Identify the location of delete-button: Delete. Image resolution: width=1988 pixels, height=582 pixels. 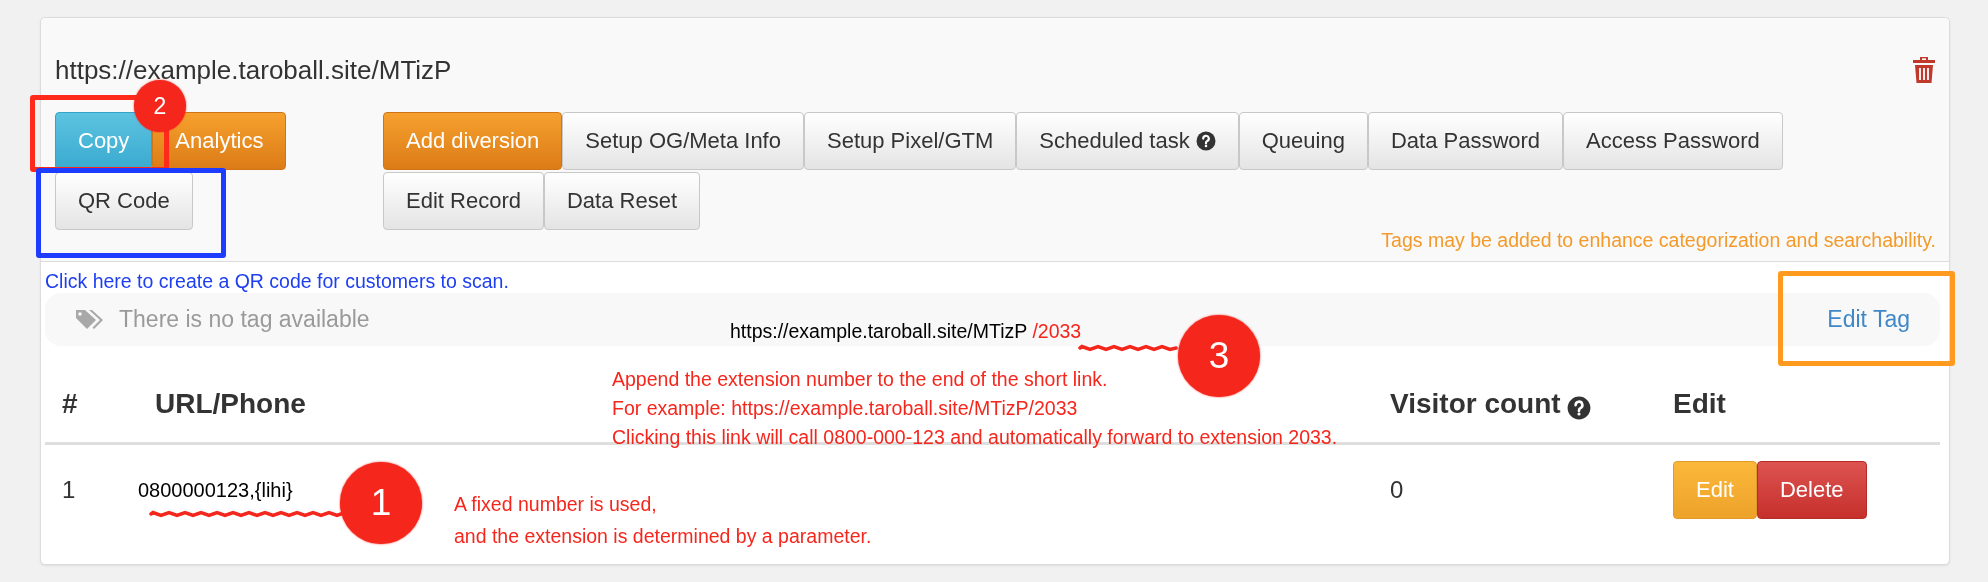
(1811, 490).